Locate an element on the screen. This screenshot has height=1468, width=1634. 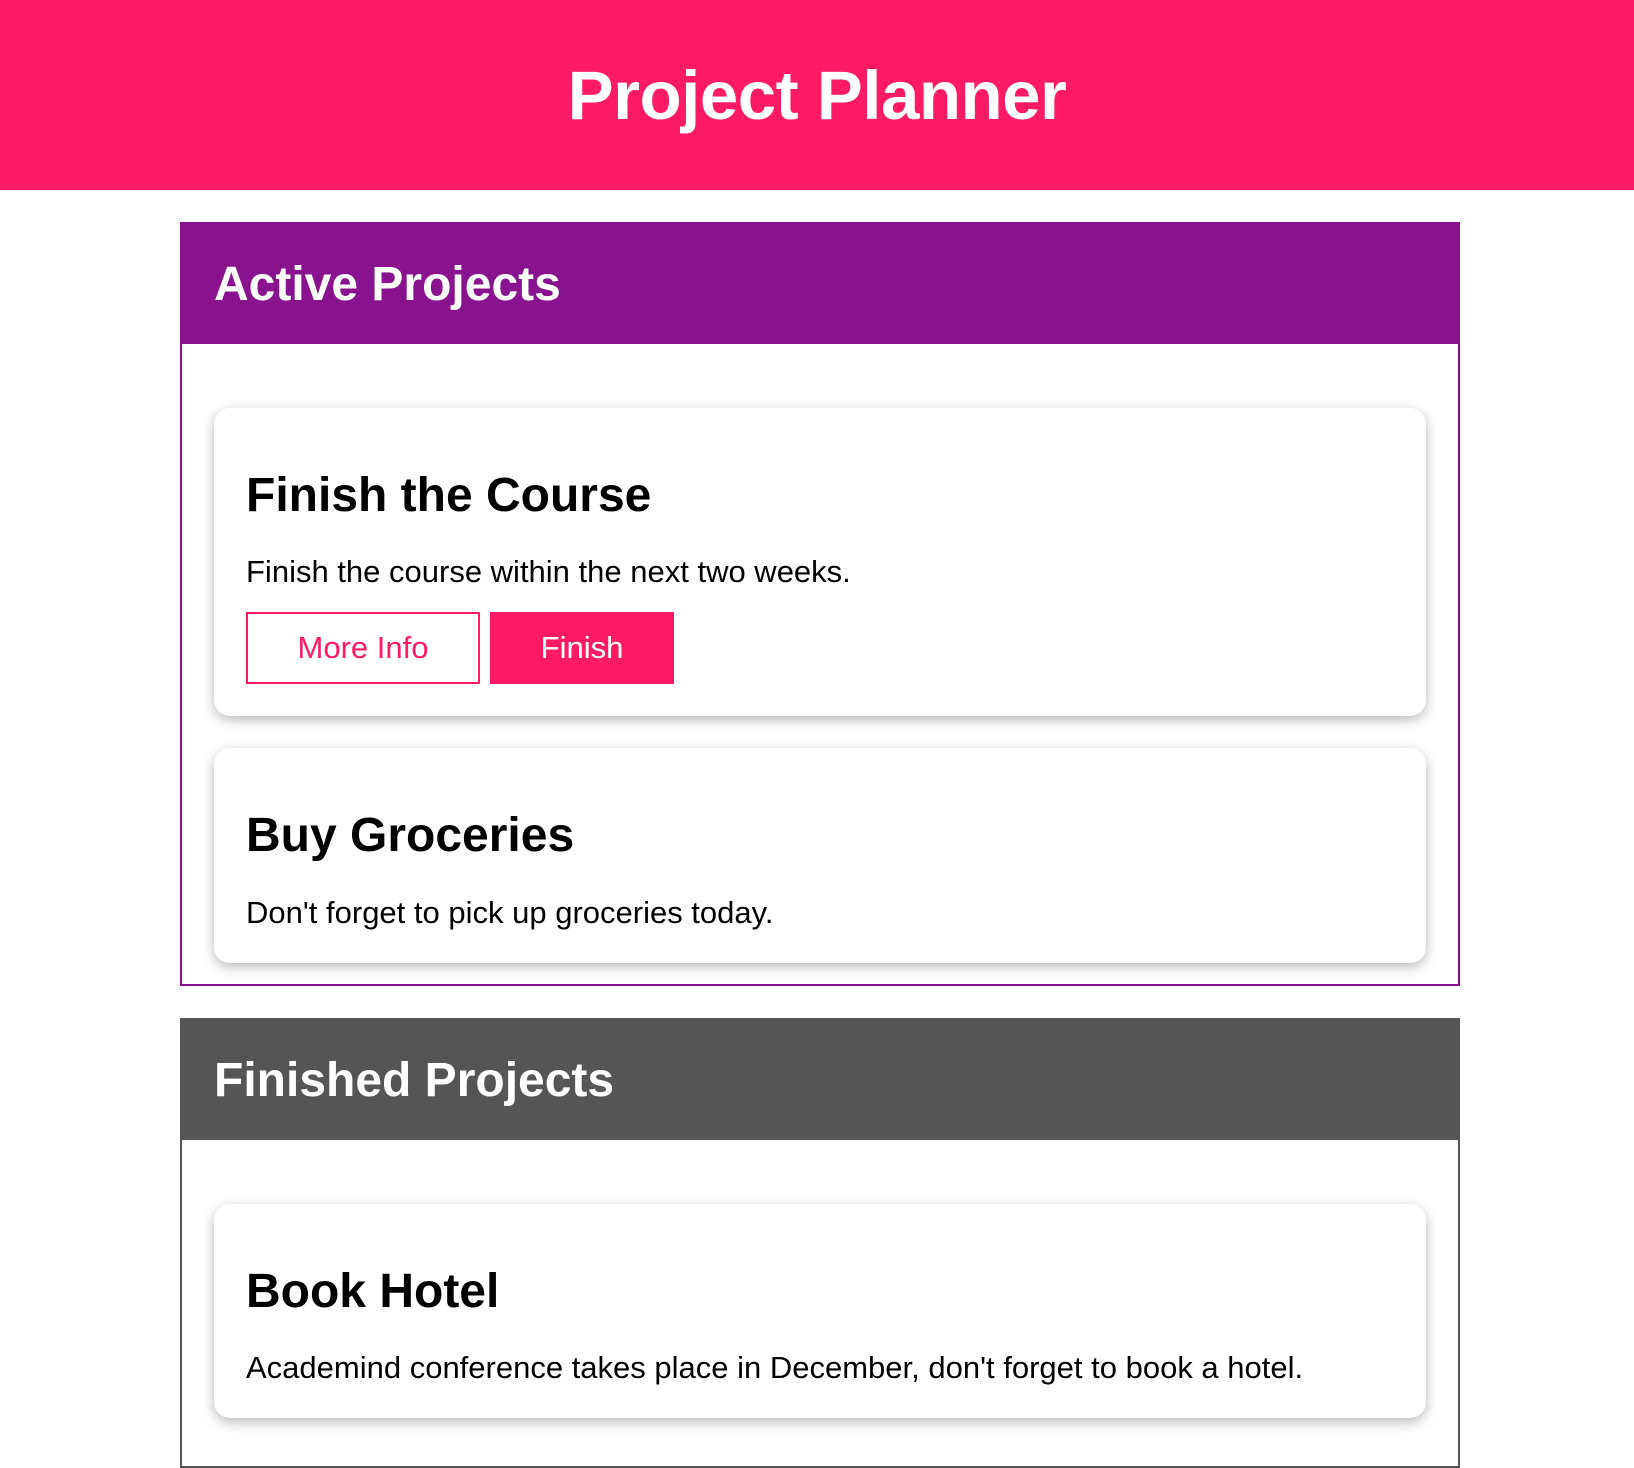
finished-projects-title: Finished Projects is located at coordinates (414, 1080).